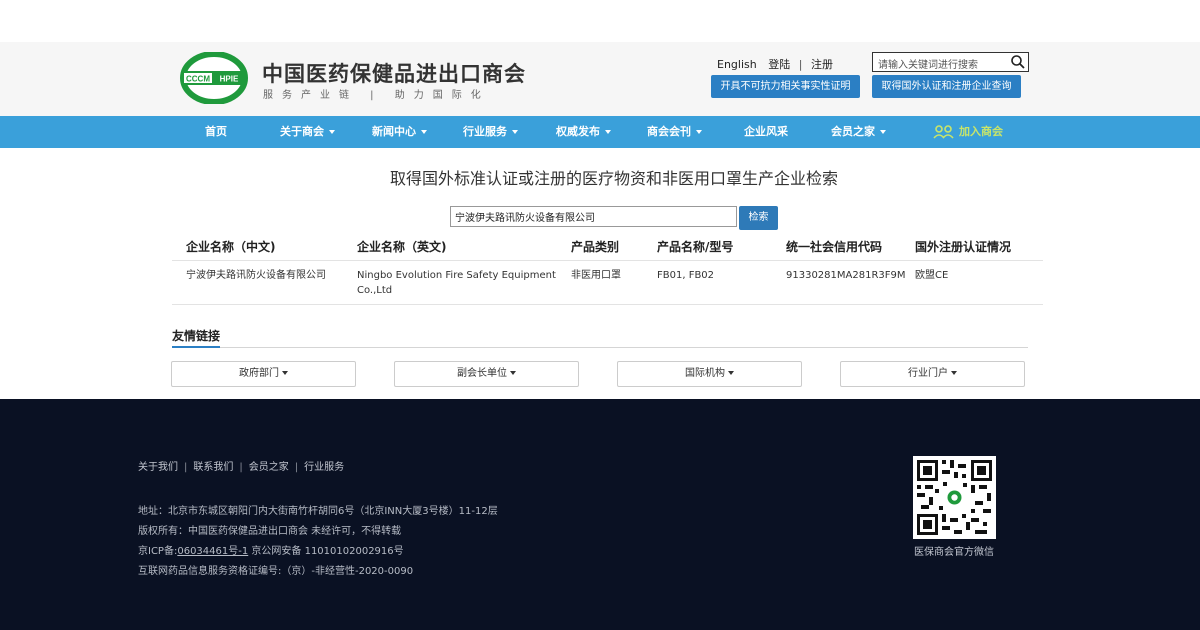 The width and height of the screenshot is (1200, 630). Describe the element at coordinates (928, 373) in the screenshot. I see `dropdown-label: 行业门户` at that location.